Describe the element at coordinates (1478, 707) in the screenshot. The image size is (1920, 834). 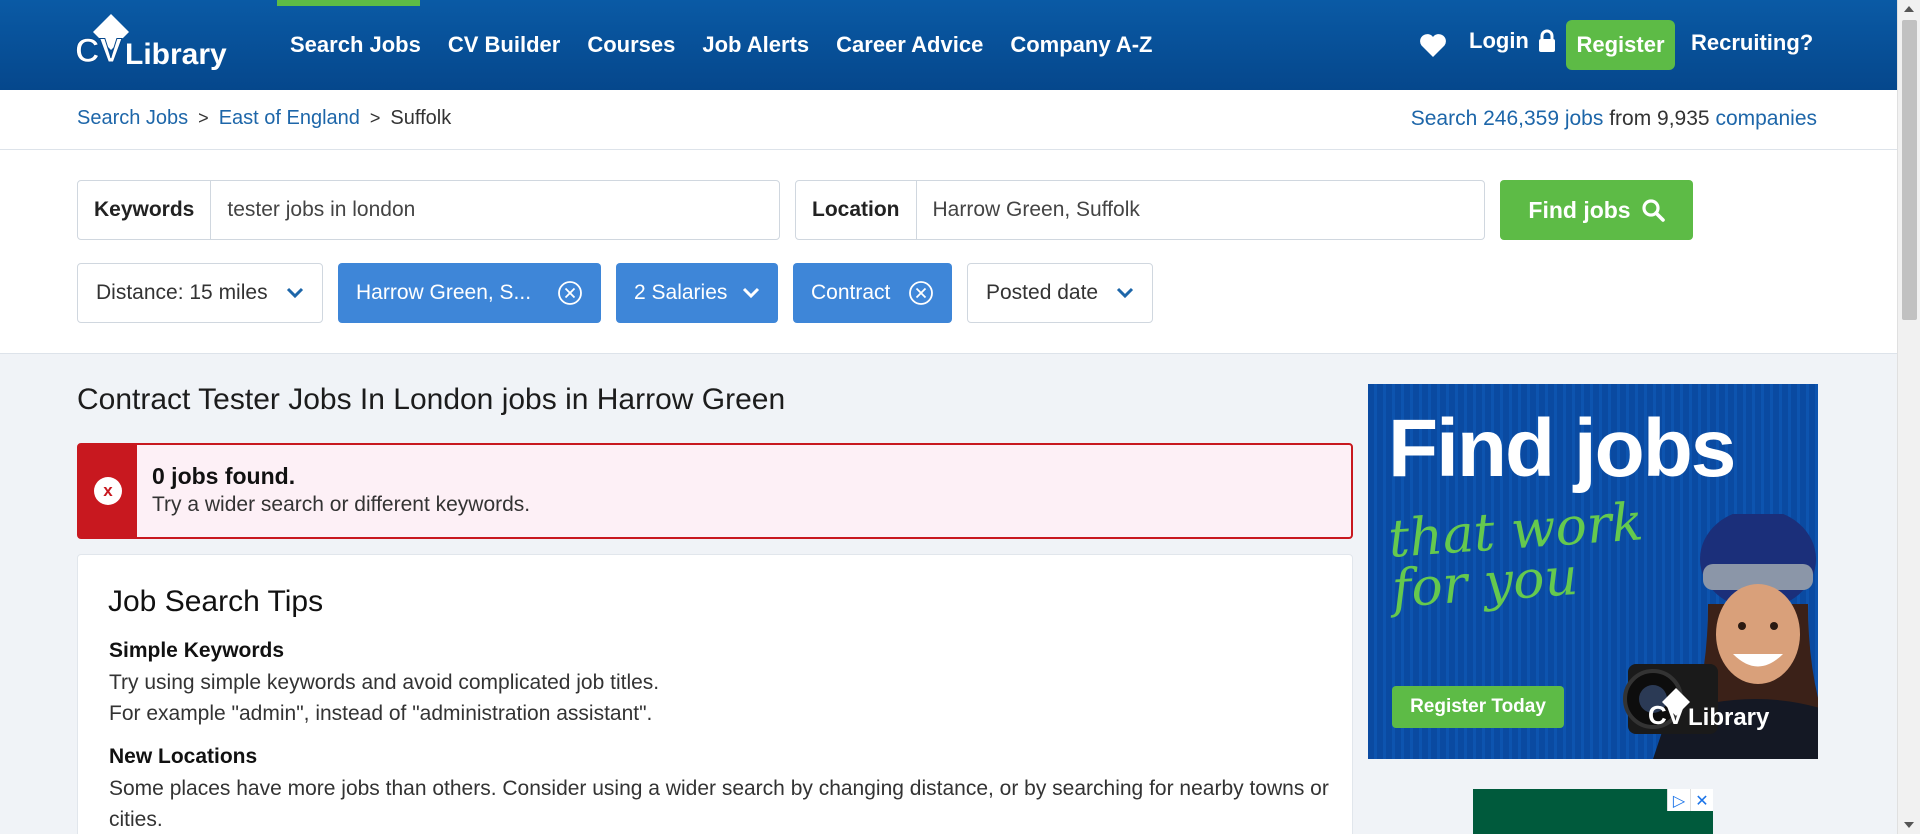
I see `advert-register-button: Register Today` at that location.